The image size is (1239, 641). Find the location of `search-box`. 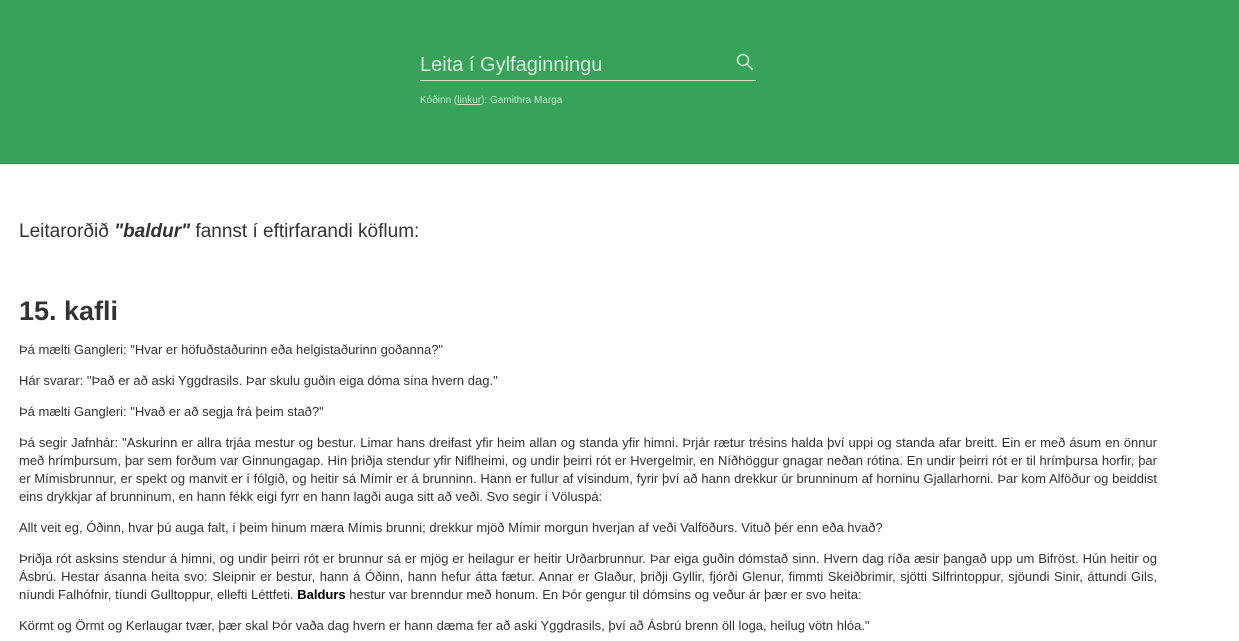

search-box is located at coordinates (588, 65).